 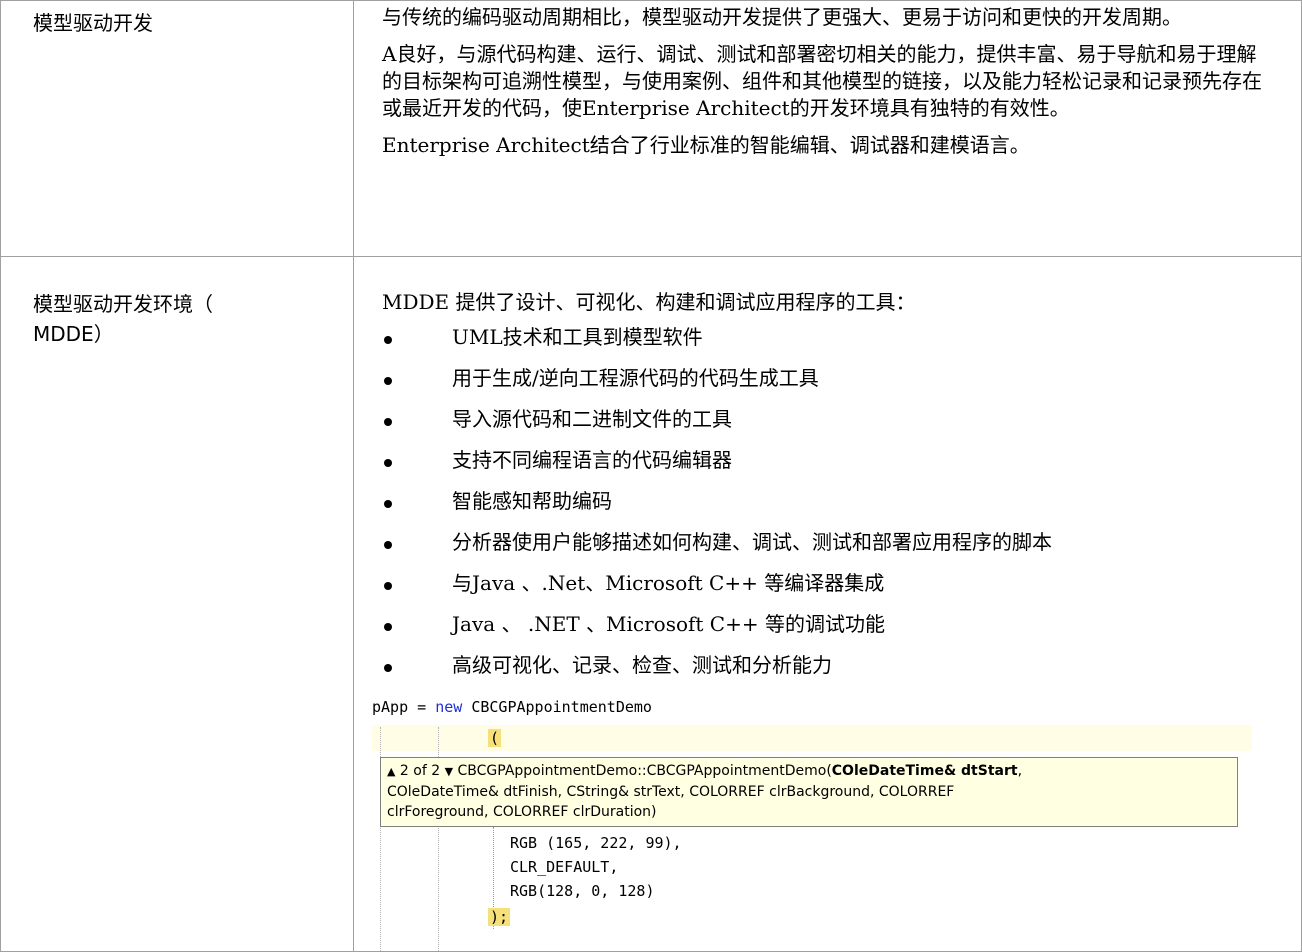 I want to click on term-label-line: 模型驱动开发环境（, so click(x=123, y=304).